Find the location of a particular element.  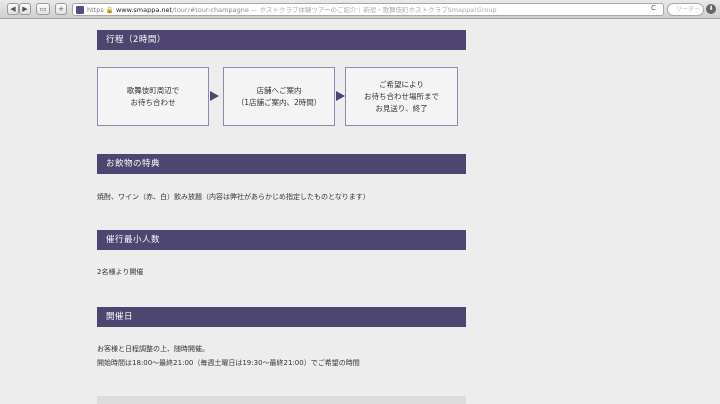

forward-button: ▶ is located at coordinates (25, 9).